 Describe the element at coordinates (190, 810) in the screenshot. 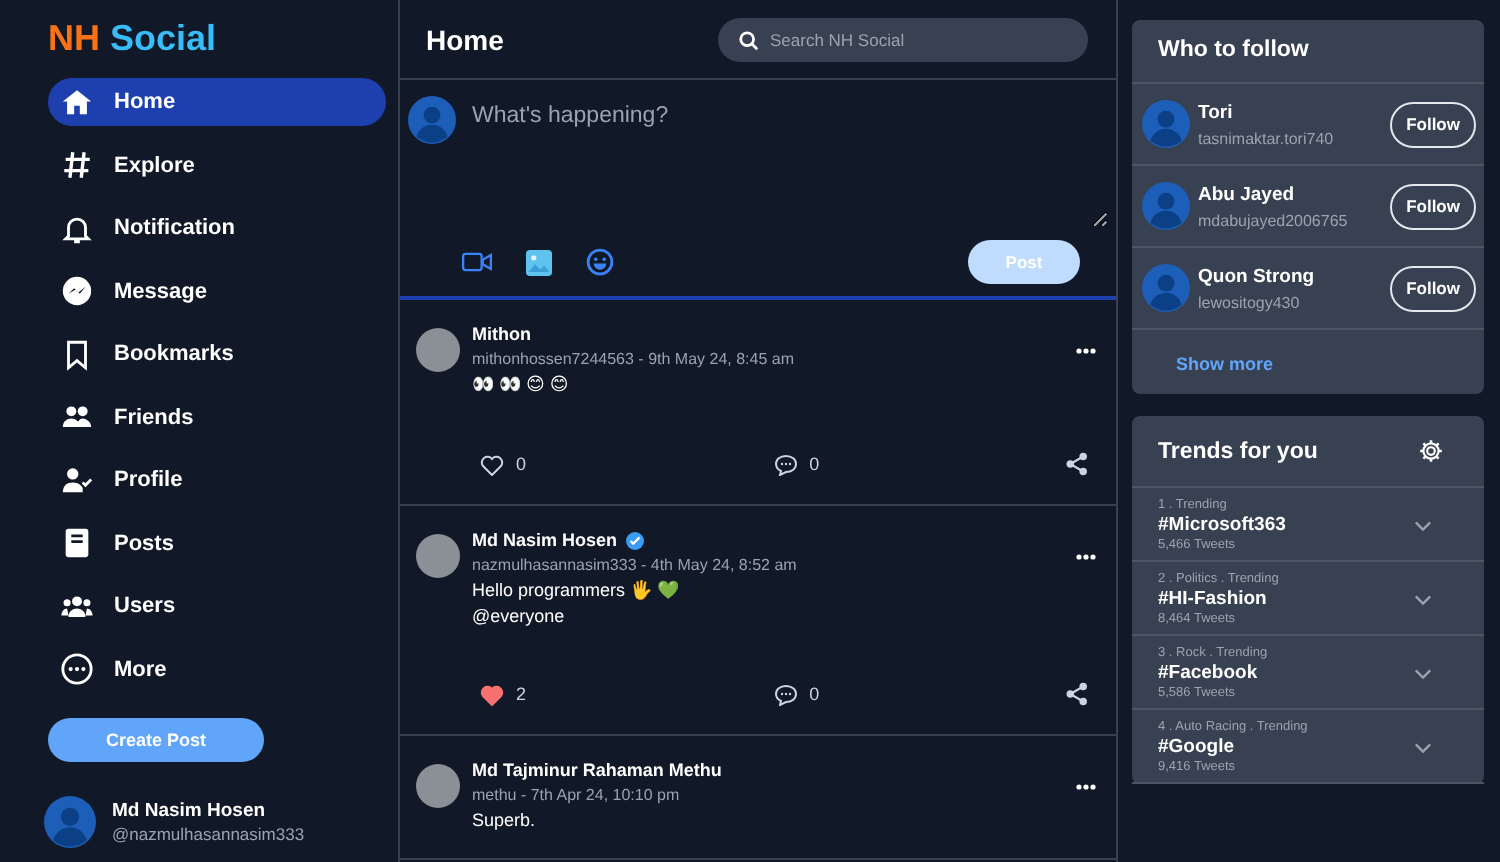

I see `user-name: Md Nasim Hosen` at that location.